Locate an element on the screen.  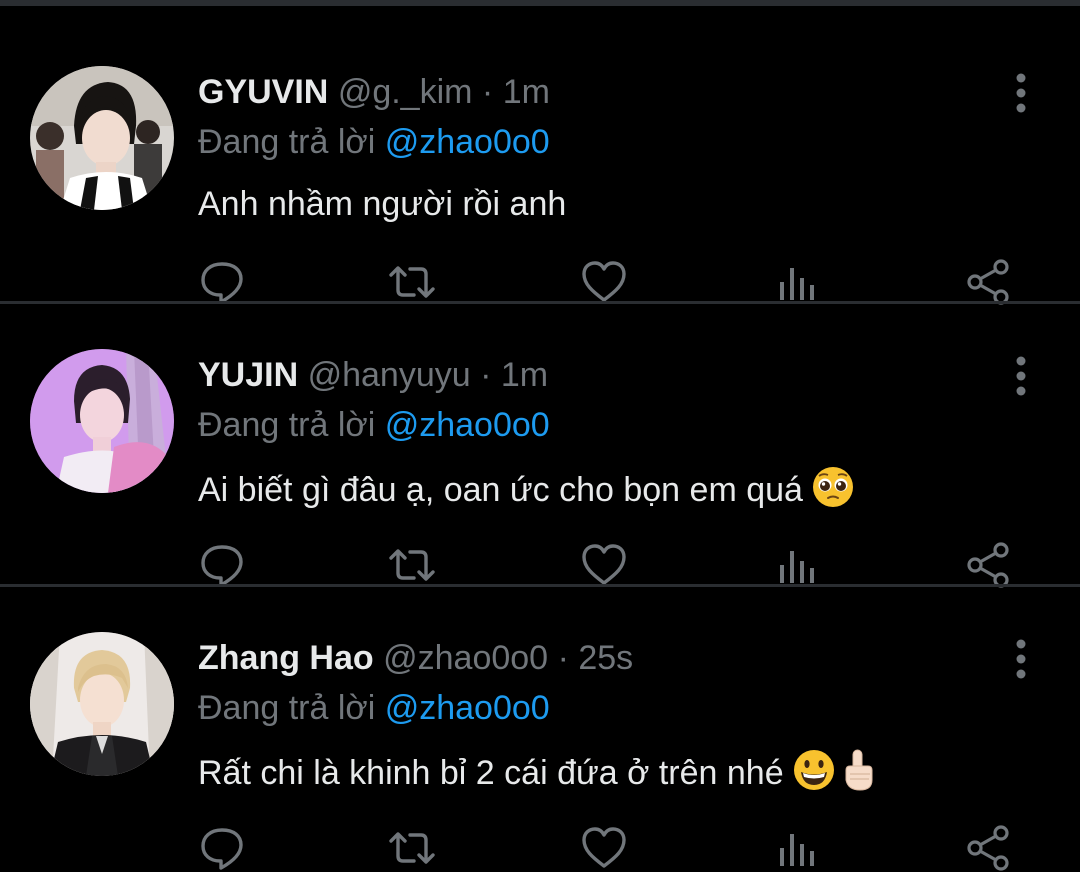
pointing-up-emoji is located at coordinates (858, 775).